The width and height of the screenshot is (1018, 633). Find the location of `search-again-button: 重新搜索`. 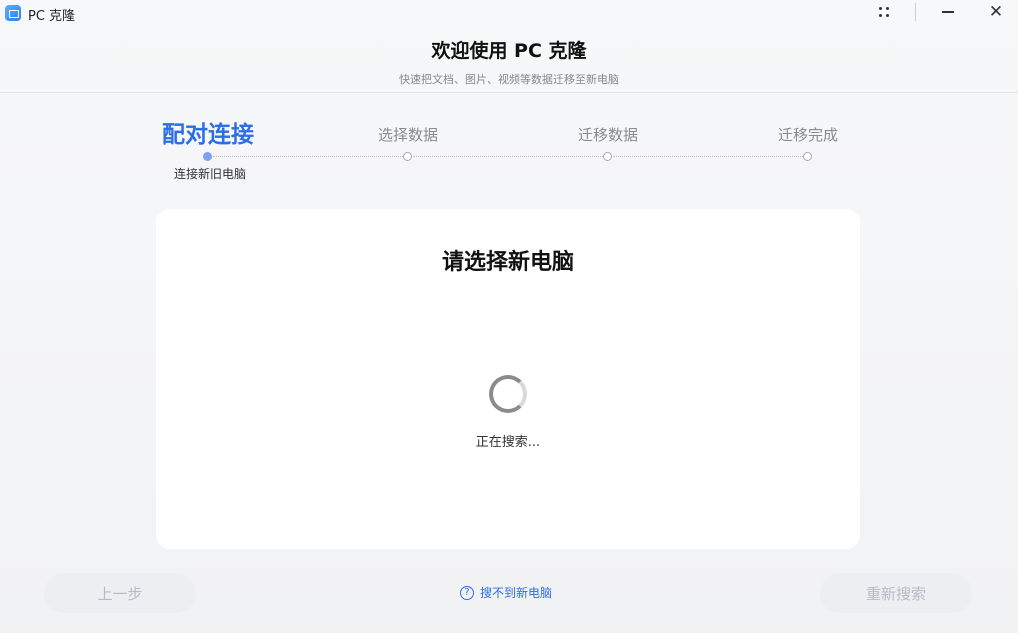

search-again-button: 重新搜索 is located at coordinates (896, 593).